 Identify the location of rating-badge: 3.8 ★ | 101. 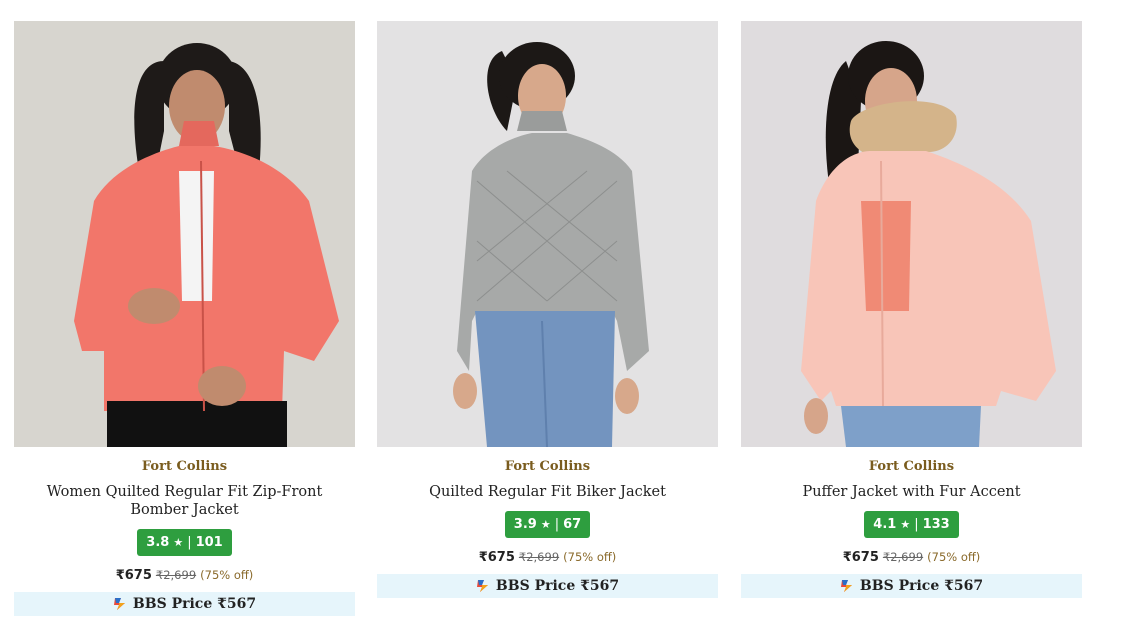
(184, 542).